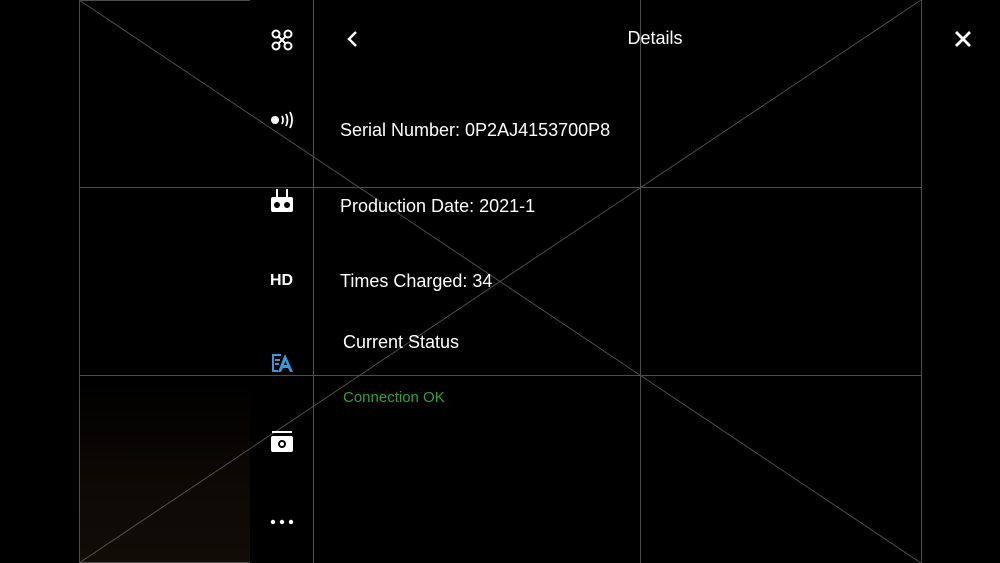  What do you see at coordinates (416, 281) in the screenshot?
I see `times-charged: Times Charged: 34` at bounding box center [416, 281].